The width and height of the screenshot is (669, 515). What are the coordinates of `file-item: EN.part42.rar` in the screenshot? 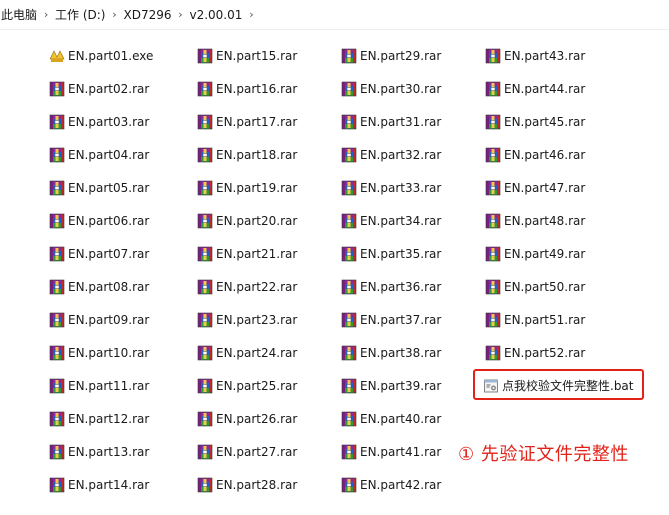 It's located at (391, 485).